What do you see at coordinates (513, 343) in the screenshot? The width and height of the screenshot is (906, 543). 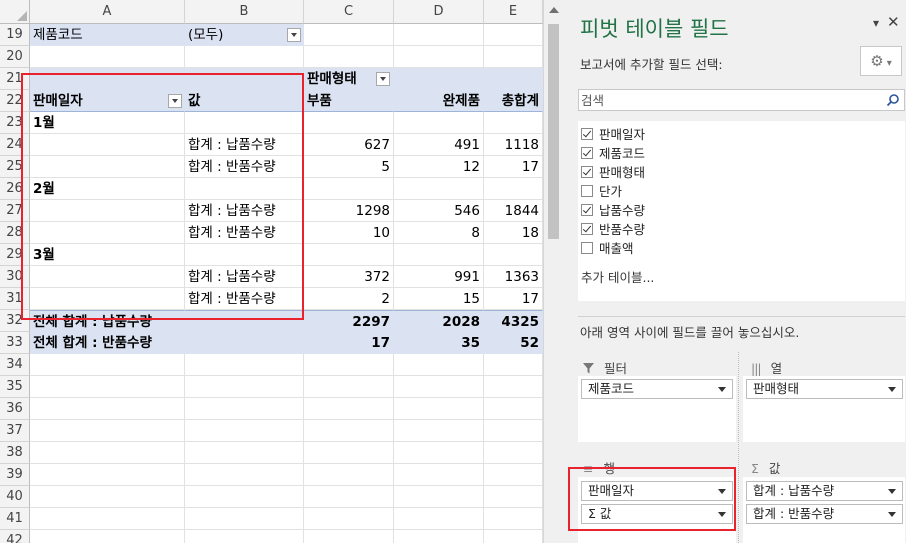 I see `grand-total-value-cell: 52` at bounding box center [513, 343].